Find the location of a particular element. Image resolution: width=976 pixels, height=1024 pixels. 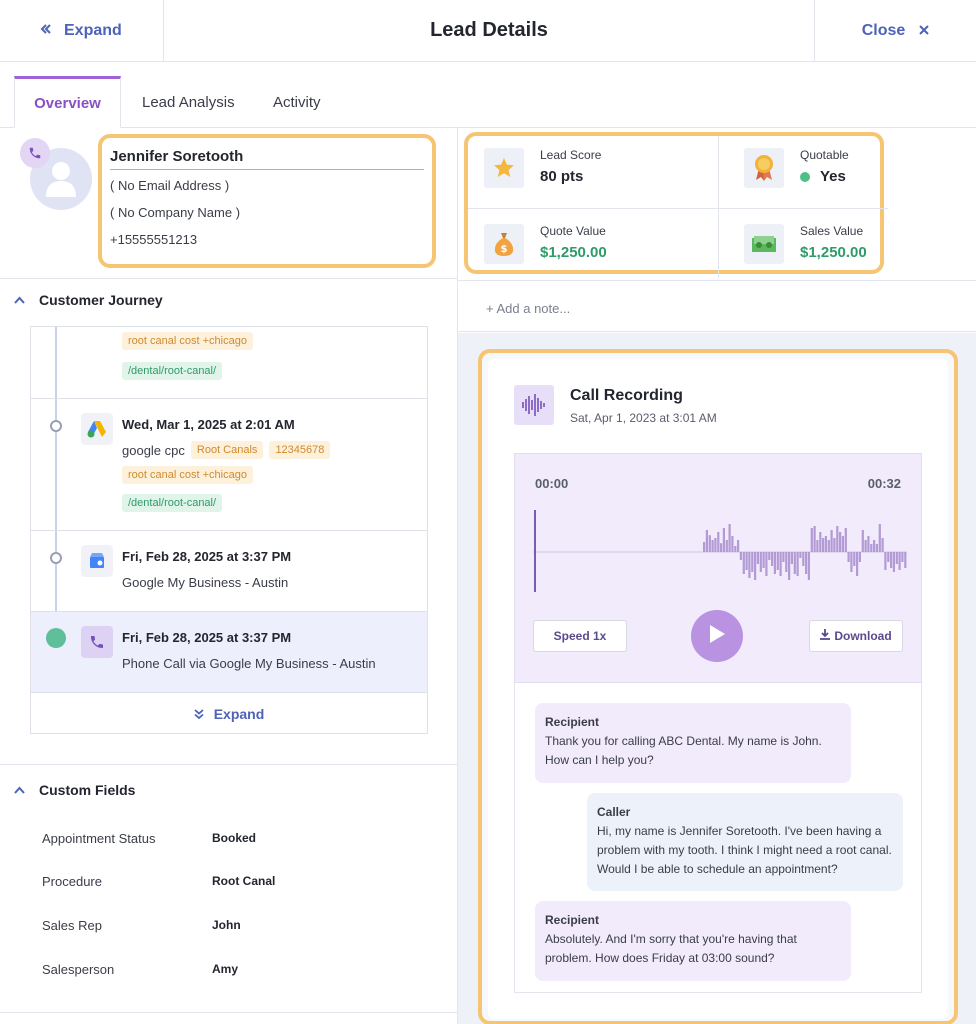

contact-phone: +15555551213 is located at coordinates (267, 245).